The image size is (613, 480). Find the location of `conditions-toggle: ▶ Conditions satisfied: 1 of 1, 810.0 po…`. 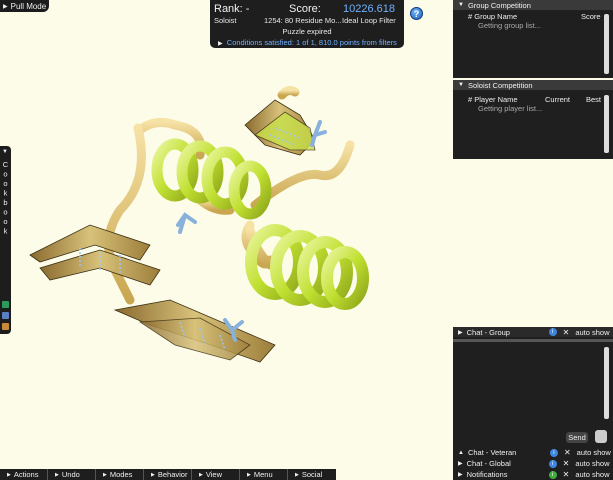

conditions-toggle: ▶ Conditions satisfied: 1 of 1, 810.0 po… is located at coordinates (307, 42).